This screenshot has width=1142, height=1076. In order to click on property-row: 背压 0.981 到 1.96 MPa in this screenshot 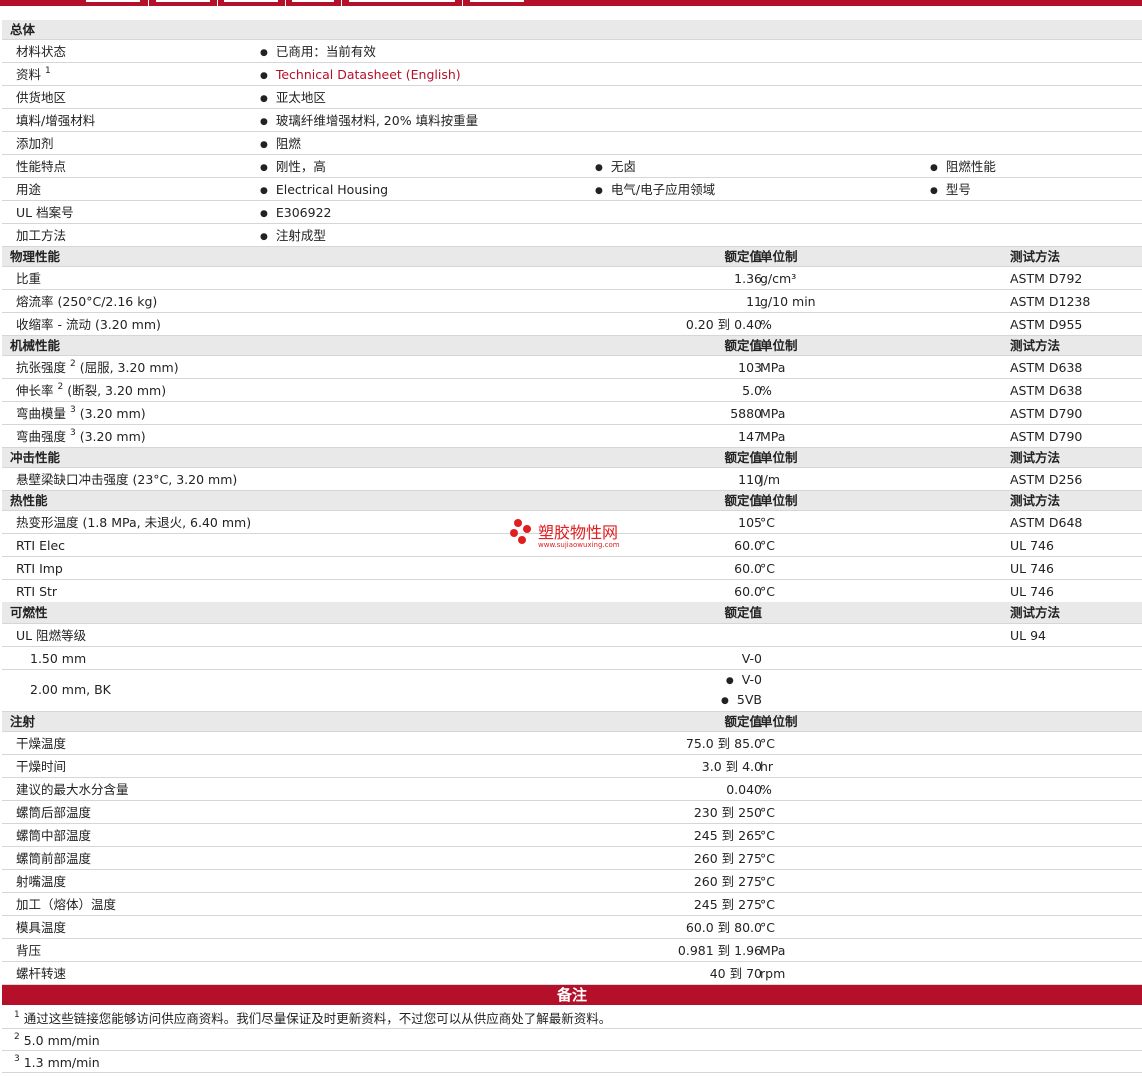, I will do `click(572, 950)`.